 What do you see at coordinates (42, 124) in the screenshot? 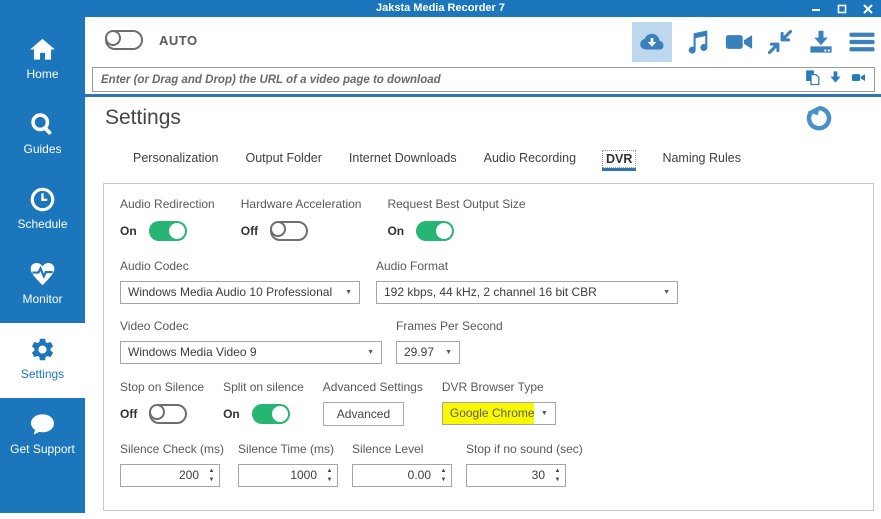
I see `search-icon` at bounding box center [42, 124].